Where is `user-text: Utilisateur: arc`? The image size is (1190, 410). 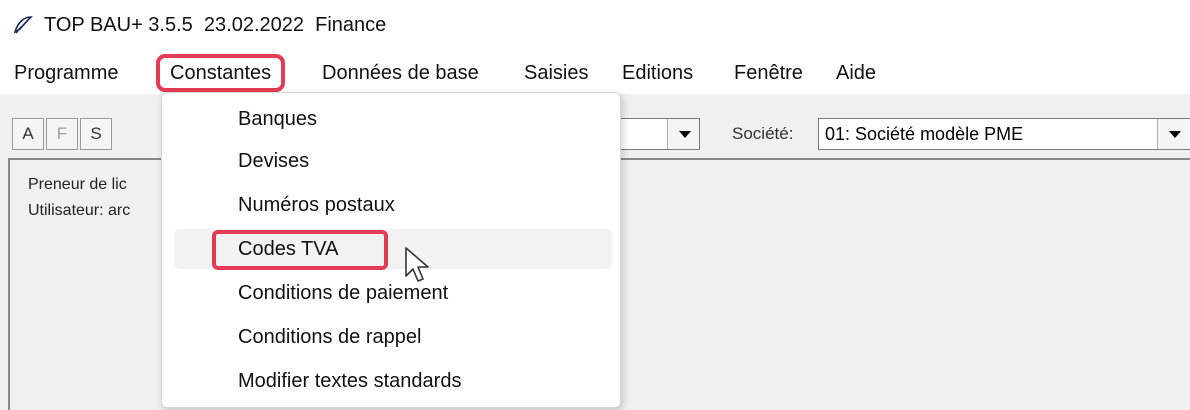
user-text: Utilisateur: arc is located at coordinates (79, 210).